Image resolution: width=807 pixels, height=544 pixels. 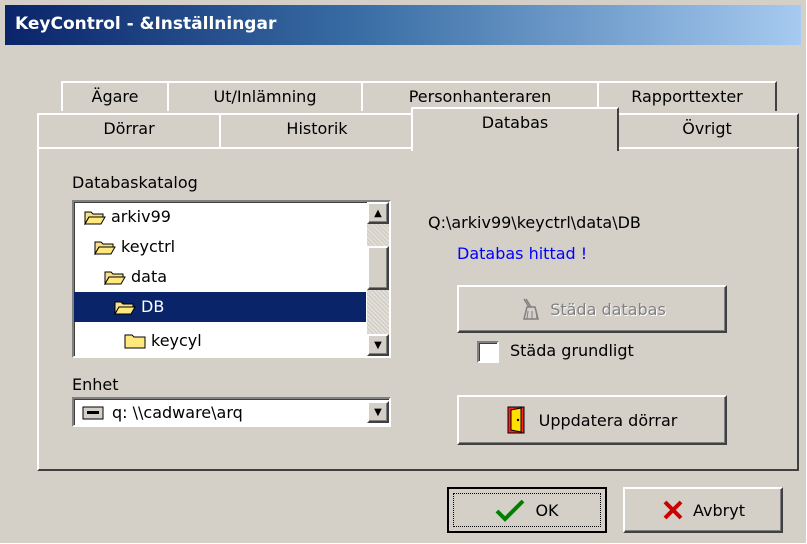 I want to click on unit-value: q: \\cadware\arq, so click(x=177, y=412).